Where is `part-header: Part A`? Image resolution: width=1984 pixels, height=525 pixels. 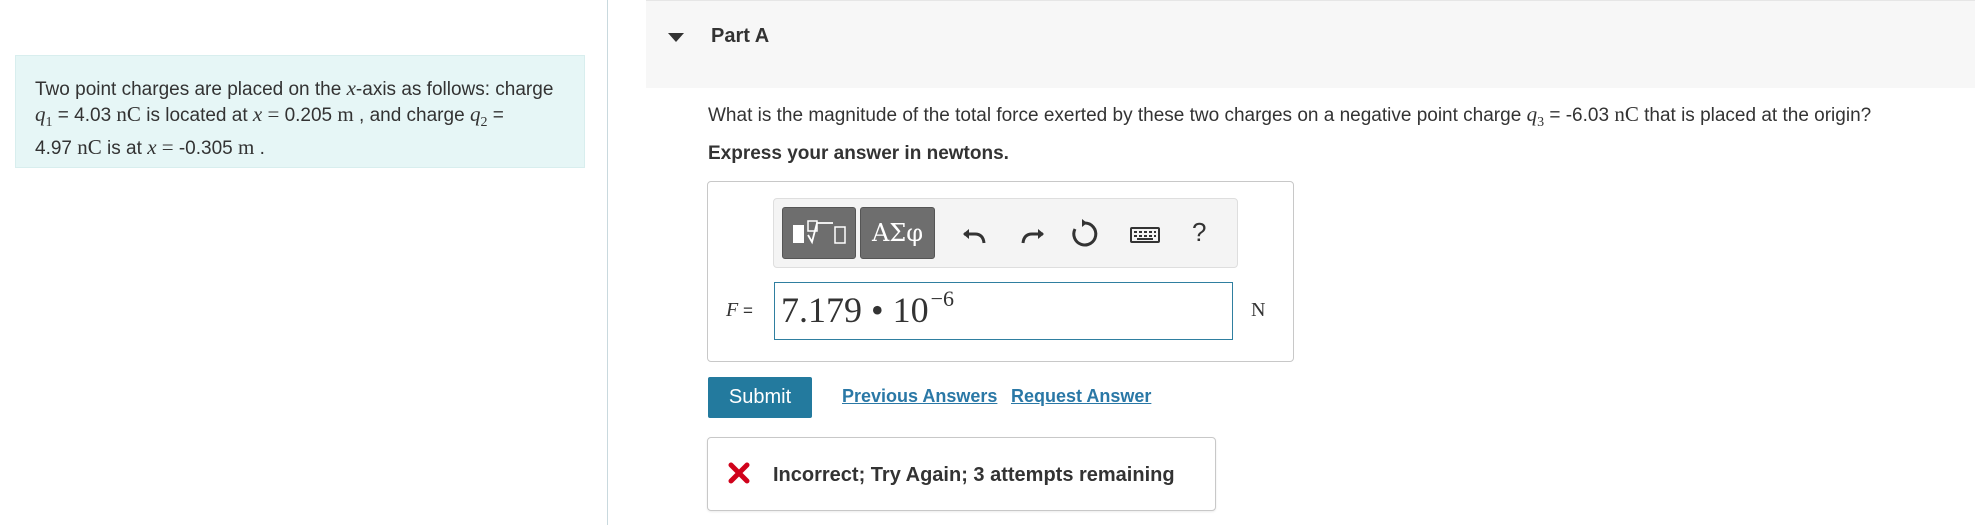
part-header: Part A is located at coordinates (1310, 44).